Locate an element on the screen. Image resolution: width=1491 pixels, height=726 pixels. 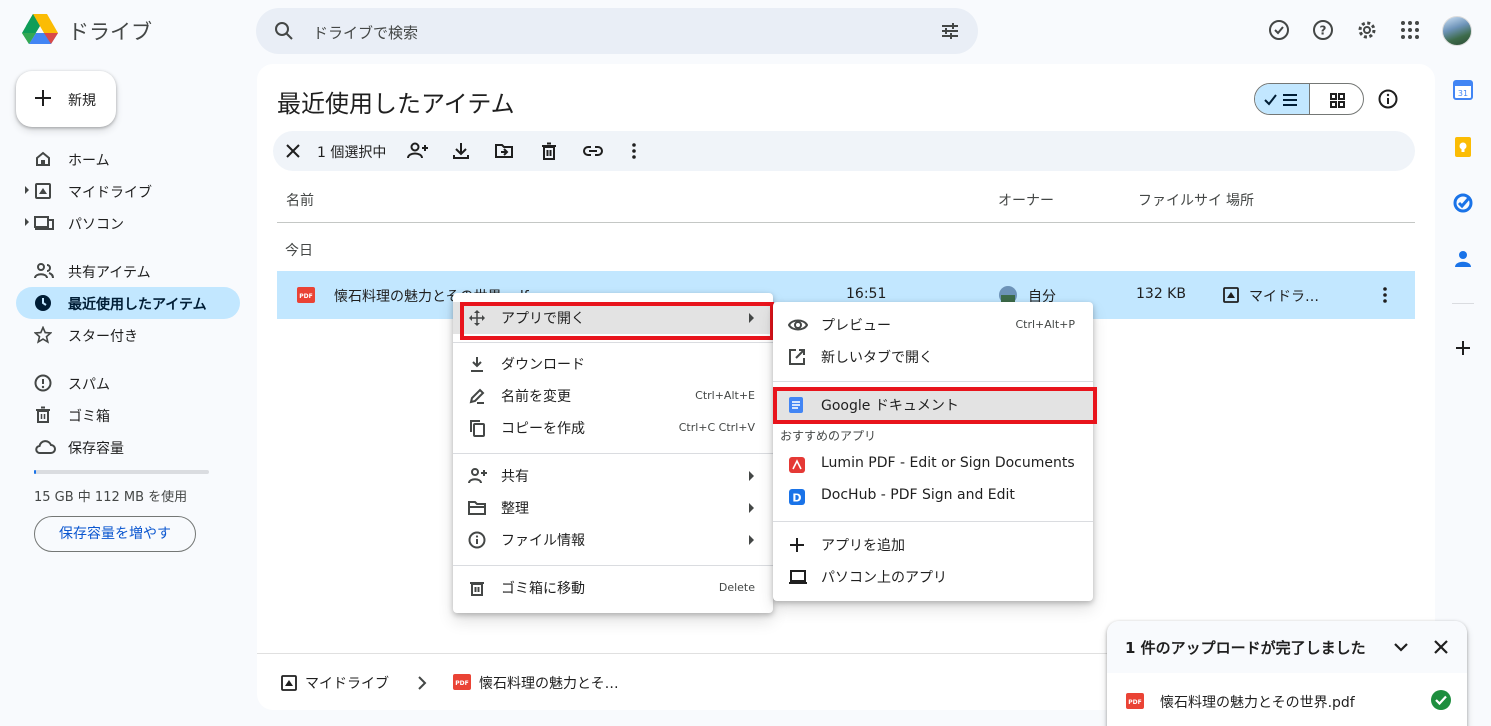
column-header-location: 場所 is located at coordinates (1240, 200).